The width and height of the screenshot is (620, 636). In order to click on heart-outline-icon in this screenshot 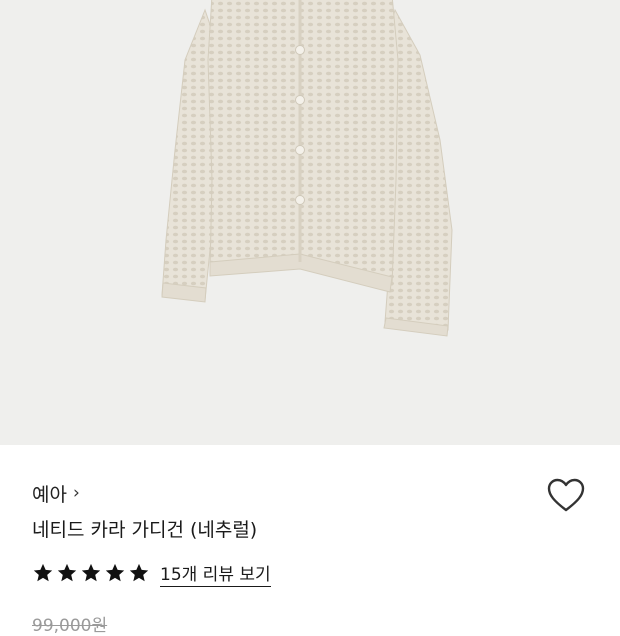, I will do `click(566, 495)`.